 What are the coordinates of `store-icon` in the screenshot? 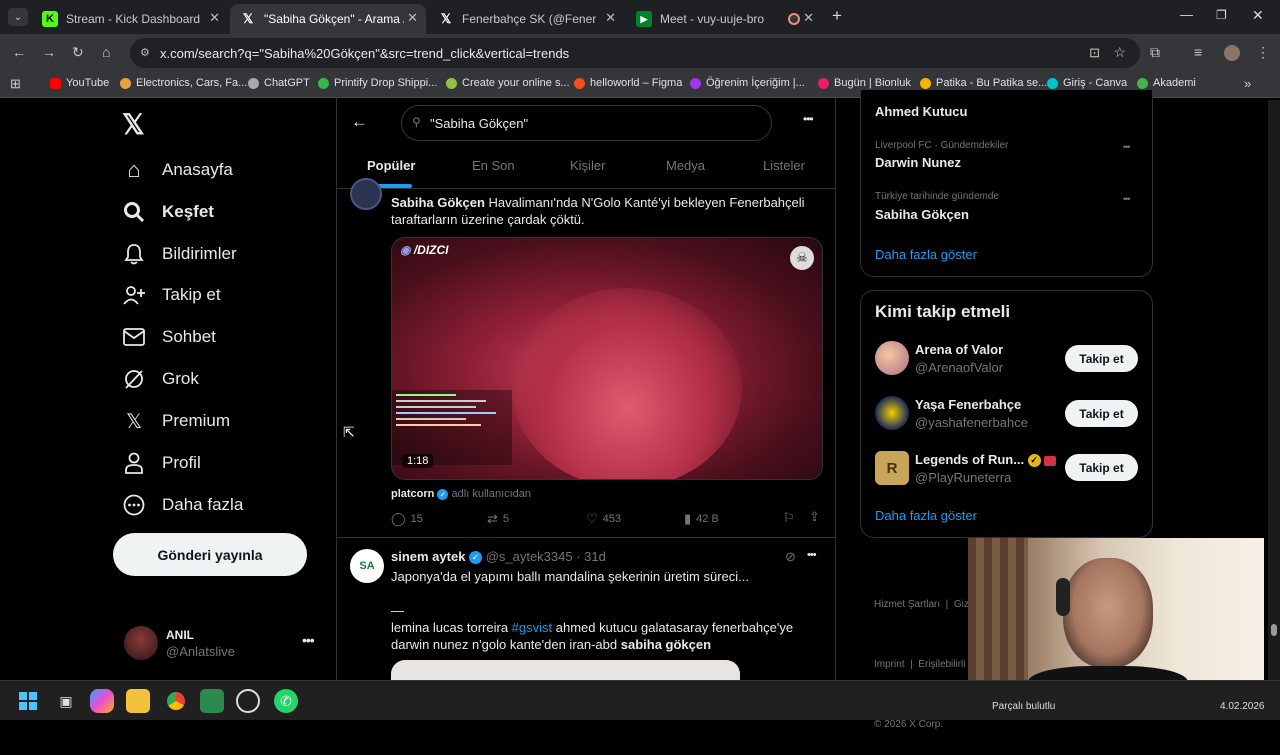 It's located at (212, 701).